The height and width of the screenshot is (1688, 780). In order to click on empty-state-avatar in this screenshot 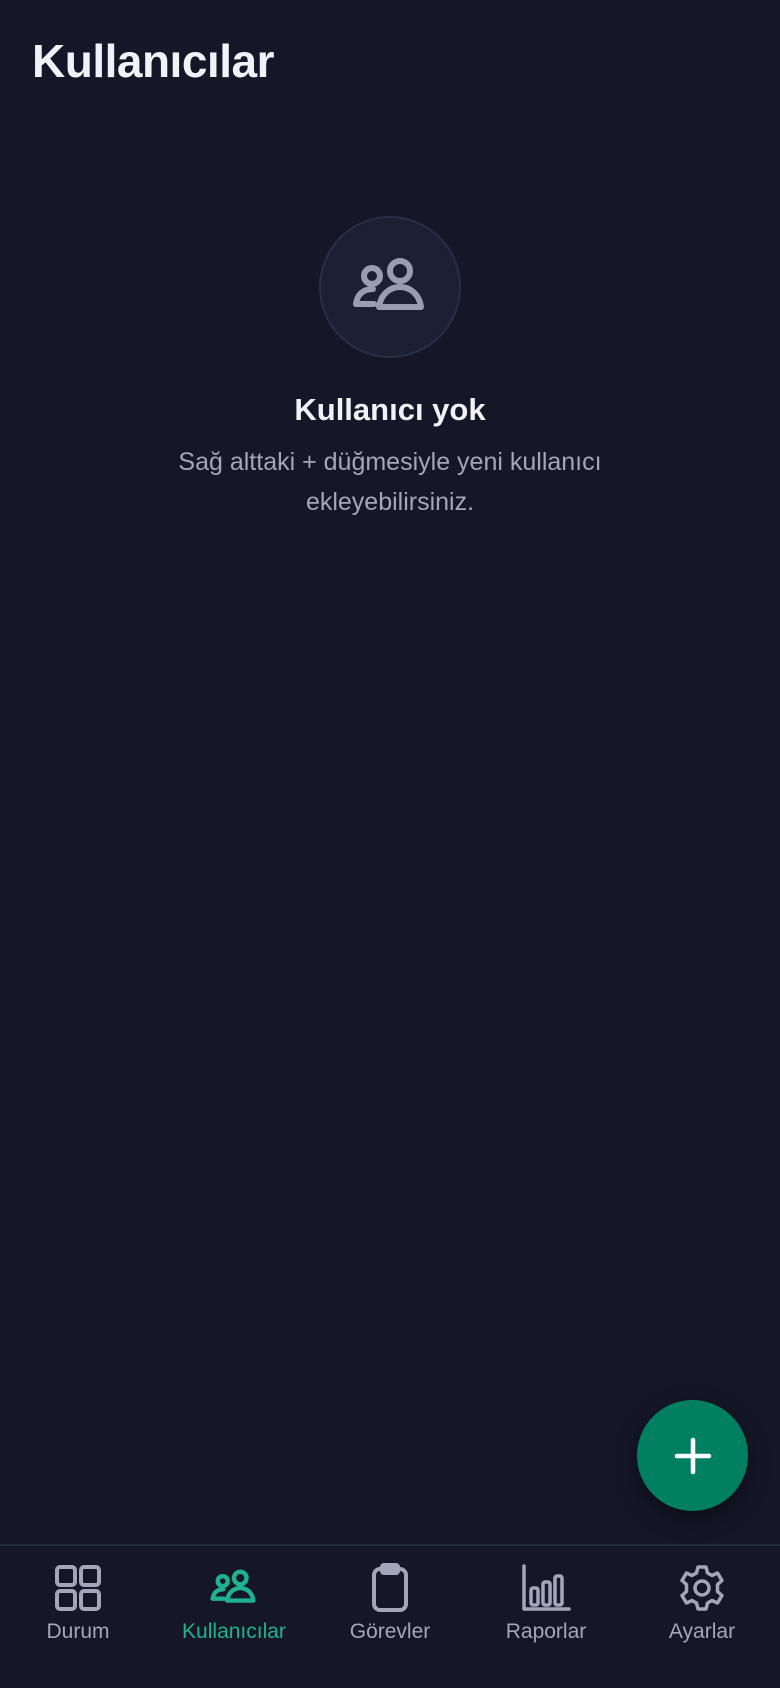, I will do `click(390, 287)`.